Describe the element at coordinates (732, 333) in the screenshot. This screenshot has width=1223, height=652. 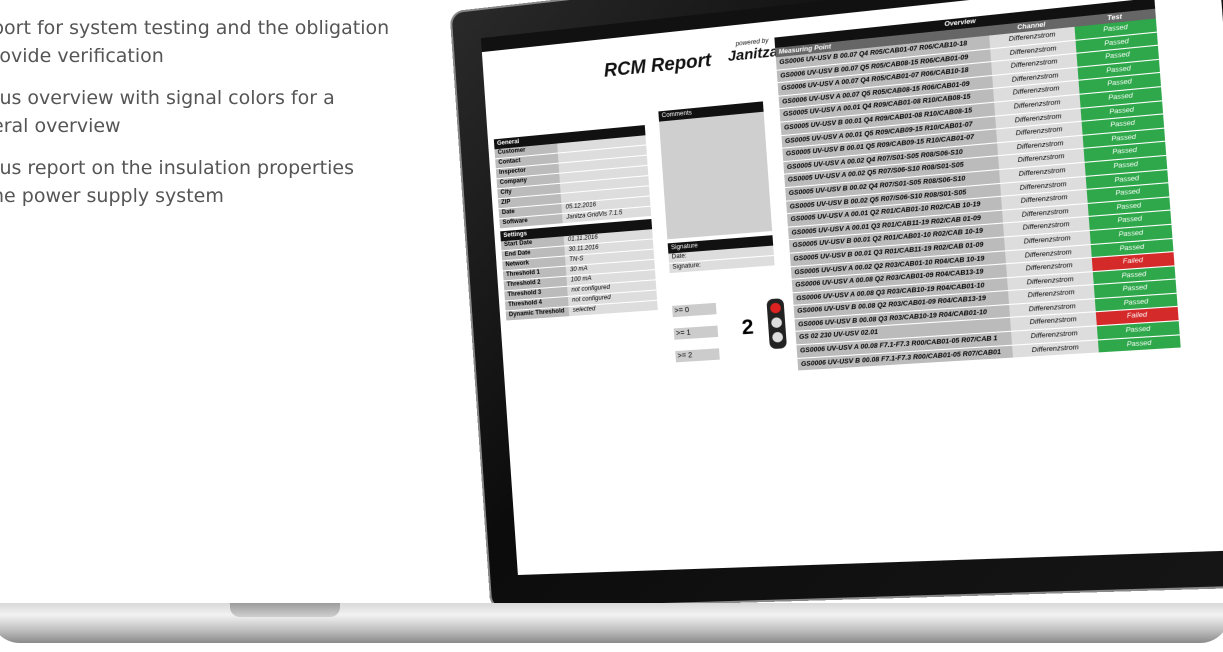
I see `signal-overview: >= 0 >= 1 >= 2 2` at that location.